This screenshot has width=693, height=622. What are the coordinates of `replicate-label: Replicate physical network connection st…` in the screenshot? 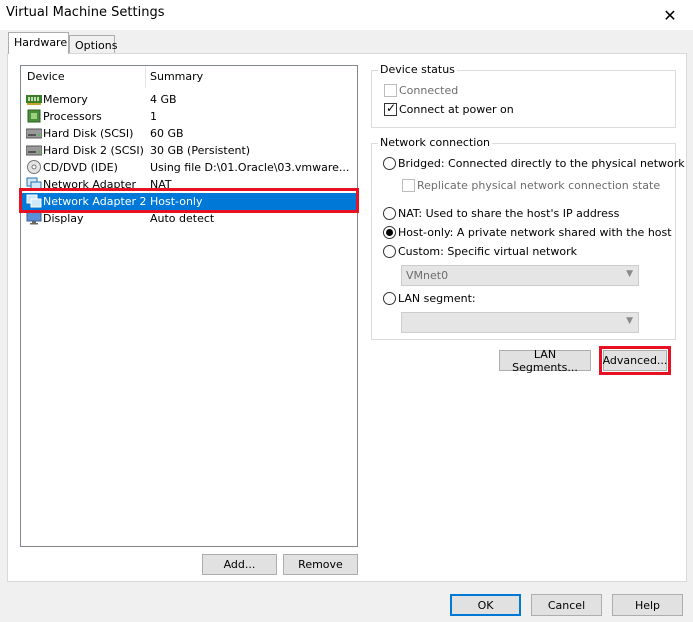 It's located at (539, 185).